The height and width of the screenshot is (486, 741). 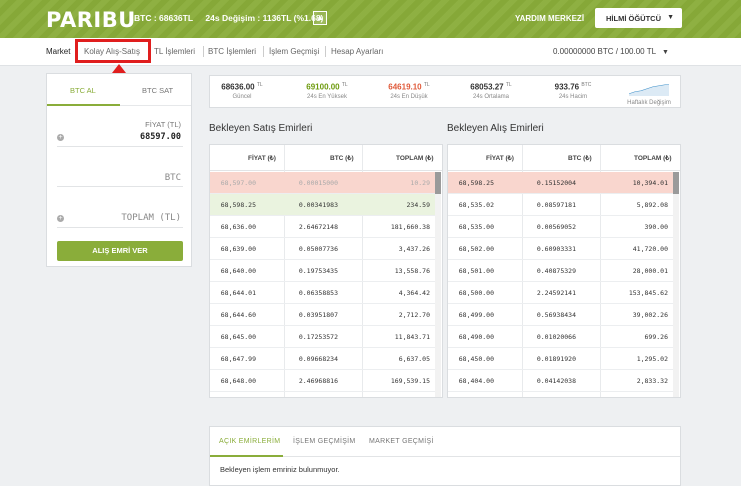 I want to click on table-row: 68,644.60 0.03951807 2,712.70, so click(x=323, y=315).